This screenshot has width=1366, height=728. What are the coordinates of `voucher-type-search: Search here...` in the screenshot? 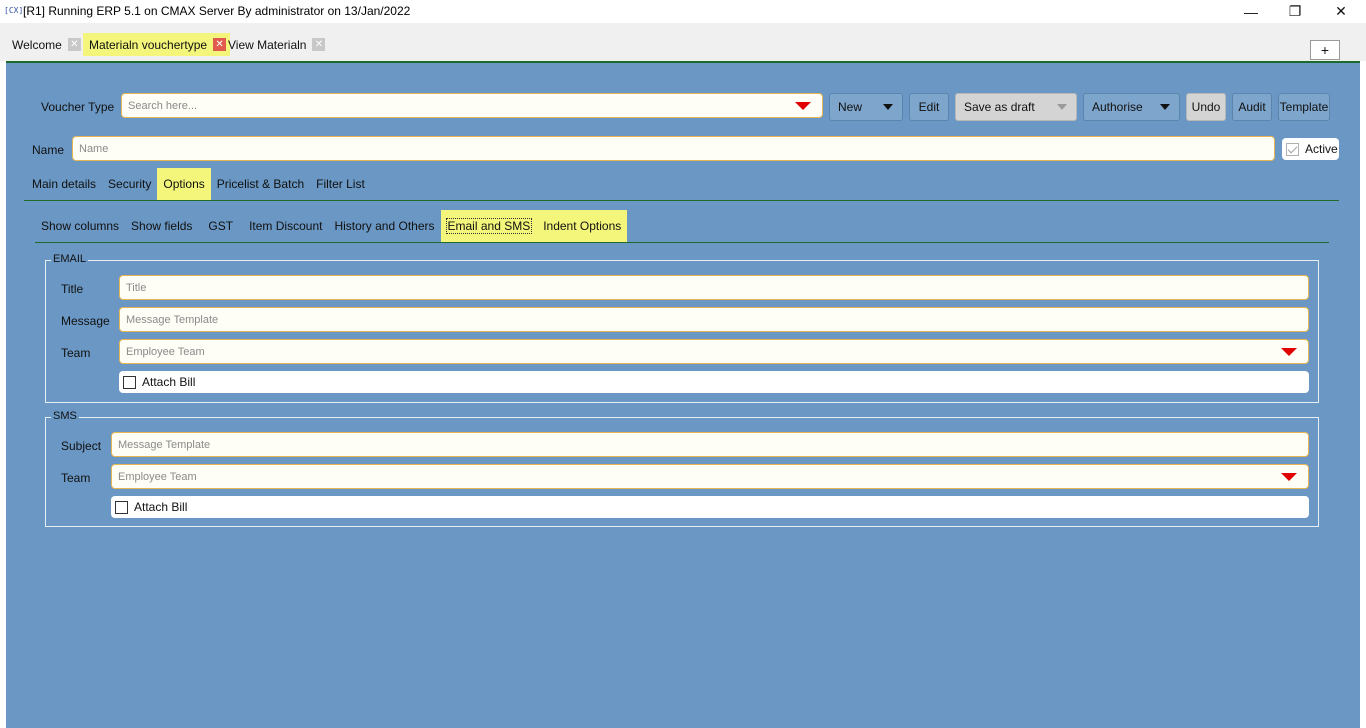 It's located at (472, 105).